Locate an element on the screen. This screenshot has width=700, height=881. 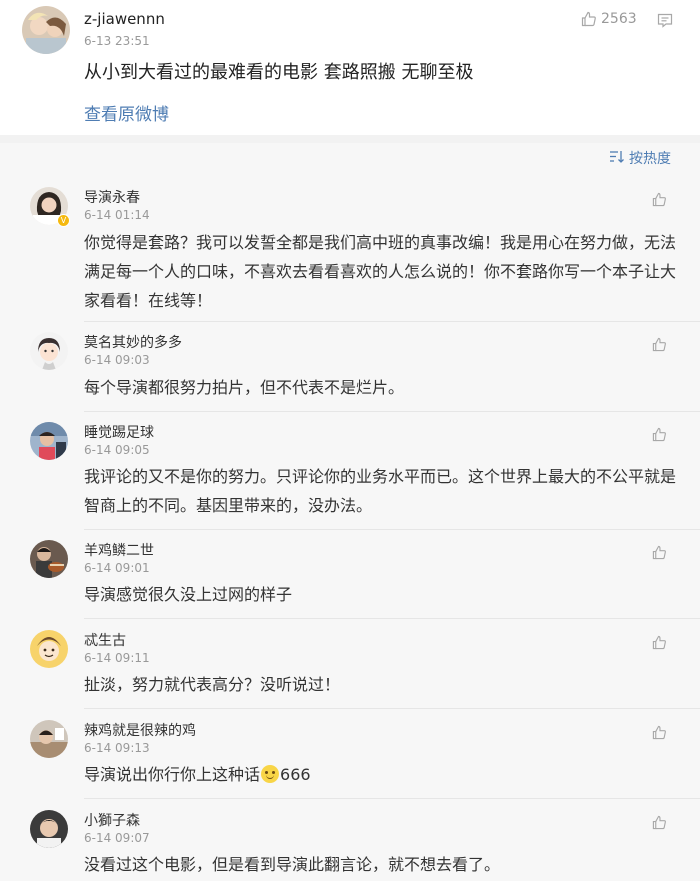
comment-item: 辣鸡就是很辣的鸡 6-14 09:13 导演说出你行你上这种话 666 is located at coordinates (350, 758).